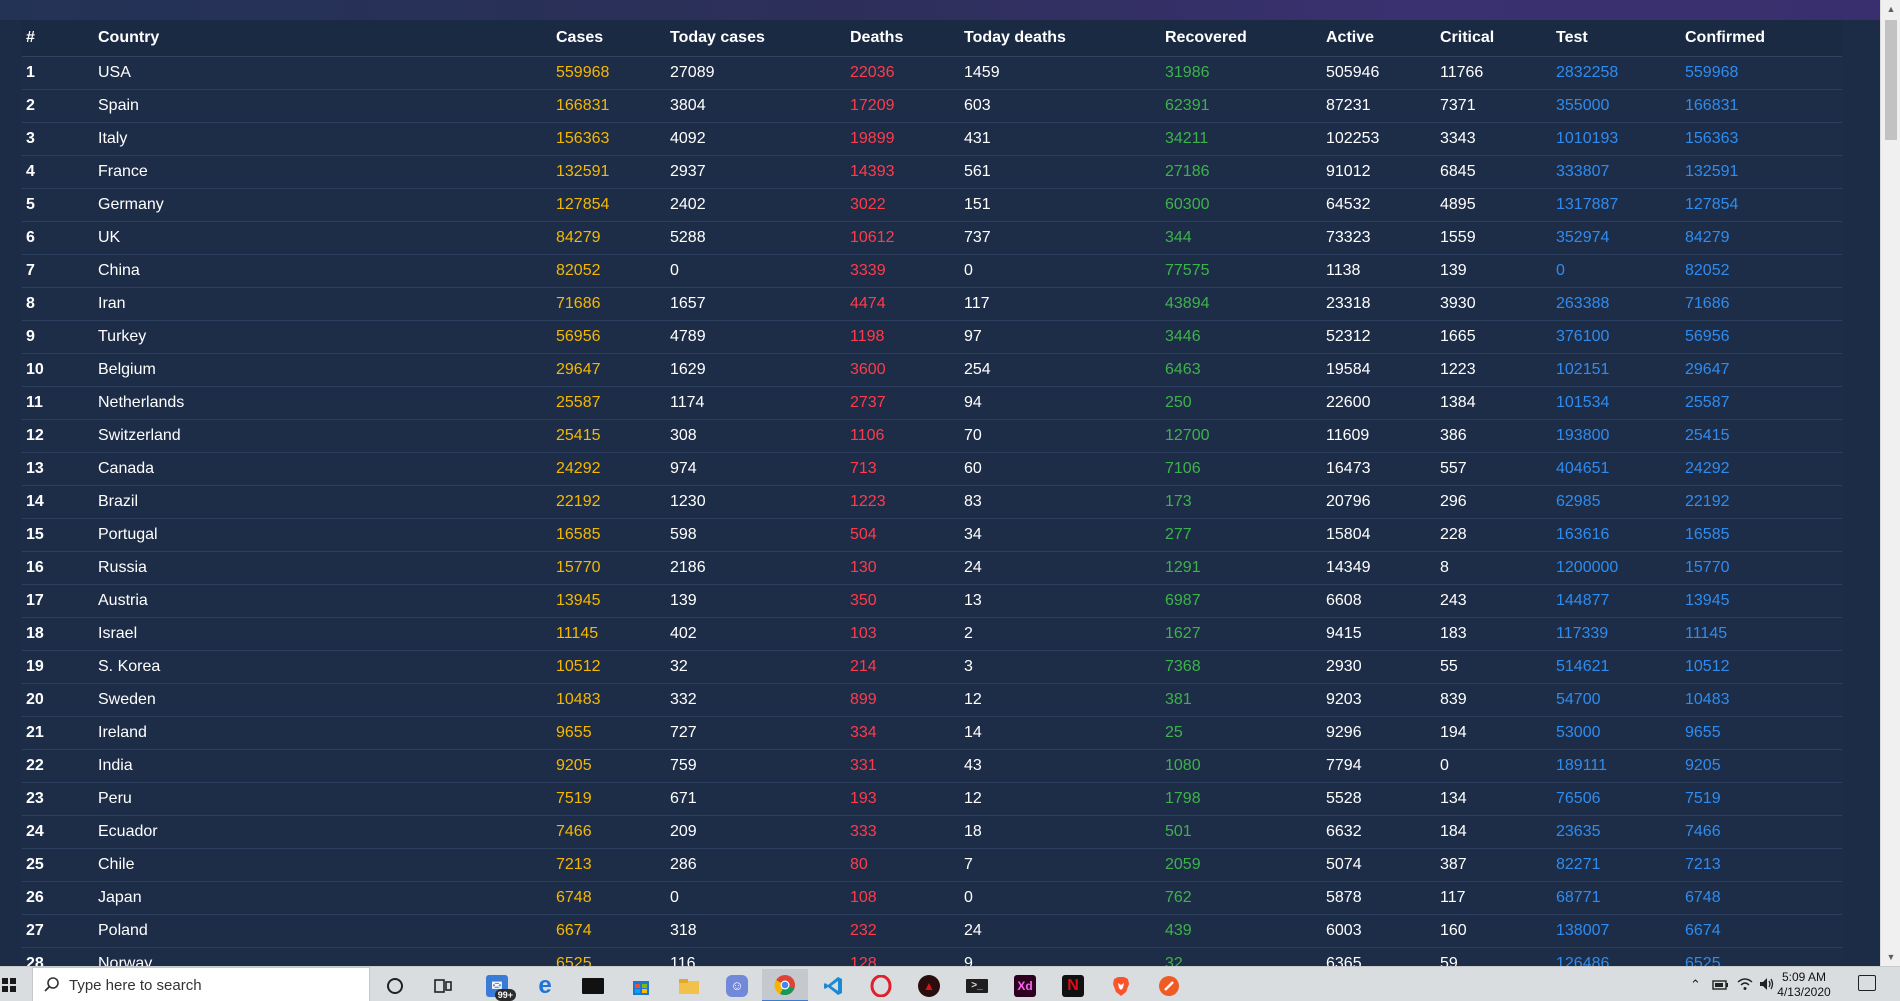 The height and width of the screenshot is (1001, 1900). What do you see at coordinates (977, 985) in the screenshot?
I see `powershell-button: >_` at bounding box center [977, 985].